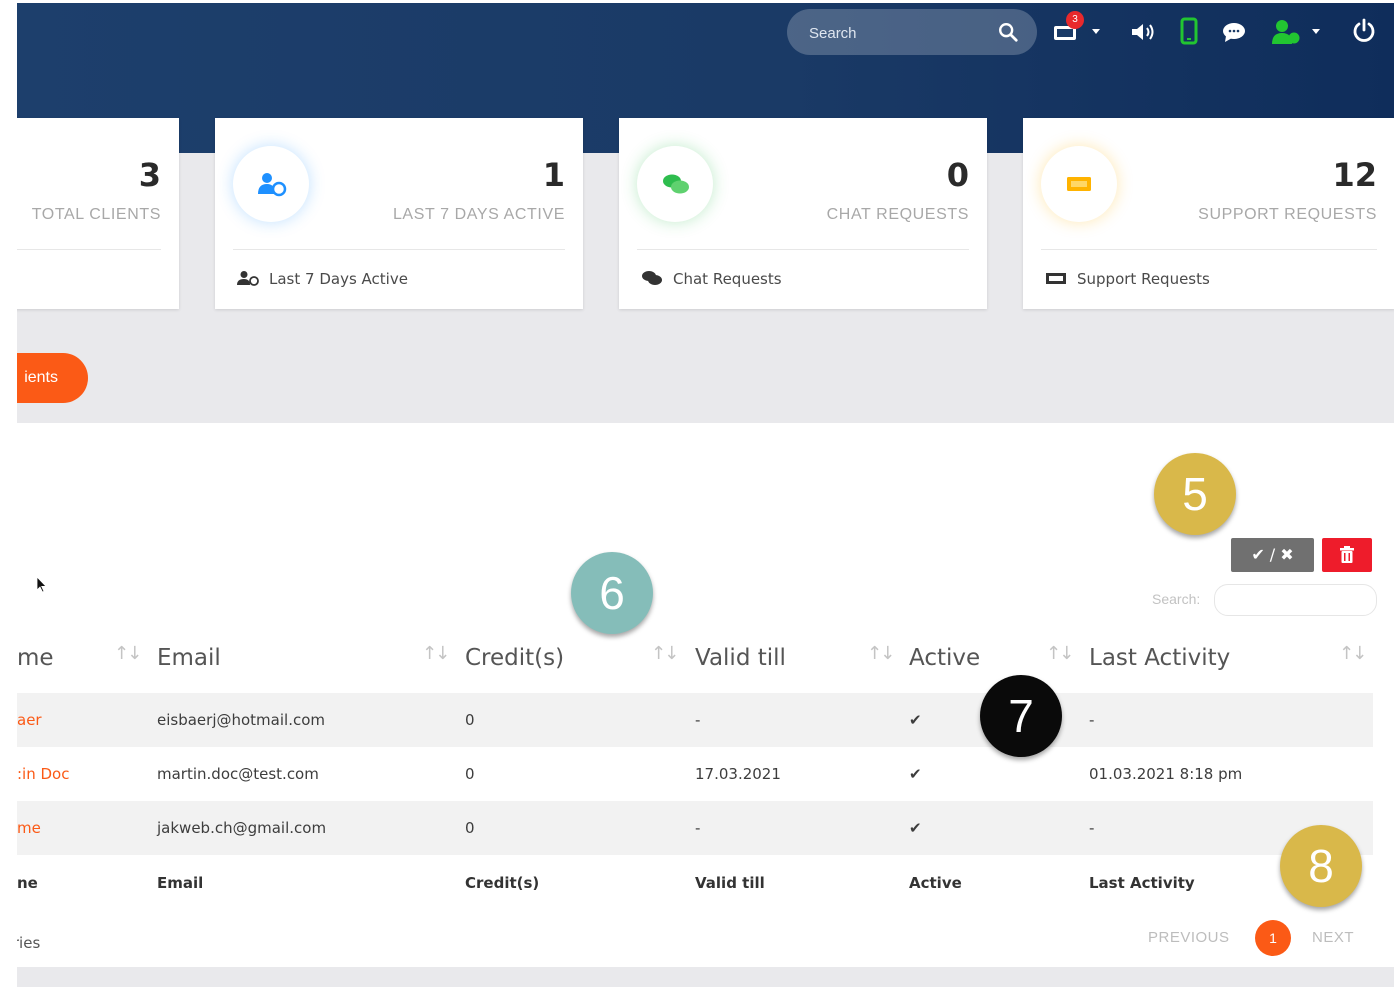 The image size is (1394, 997). What do you see at coordinates (29, 828) in the screenshot?
I see `client-name-link: me` at bounding box center [29, 828].